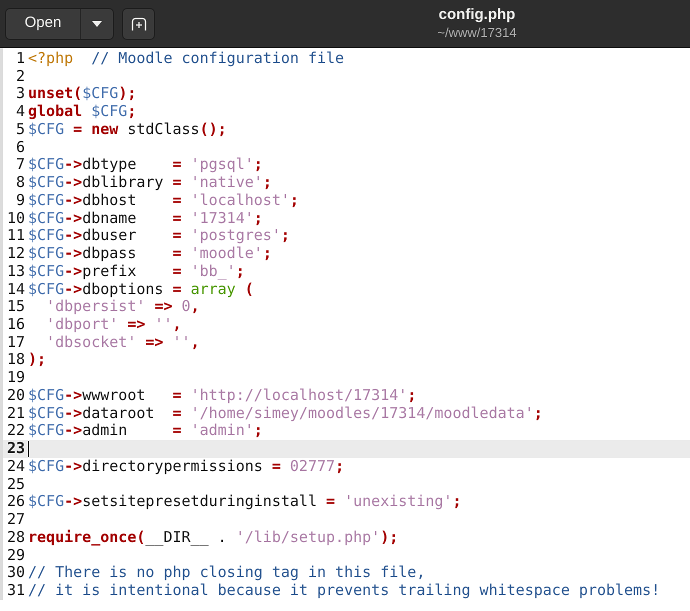 The width and height of the screenshot is (690, 611). Describe the element at coordinates (163, 201) in the screenshot. I see `code-line: $CFG->dbhost = 'localhost';` at that location.